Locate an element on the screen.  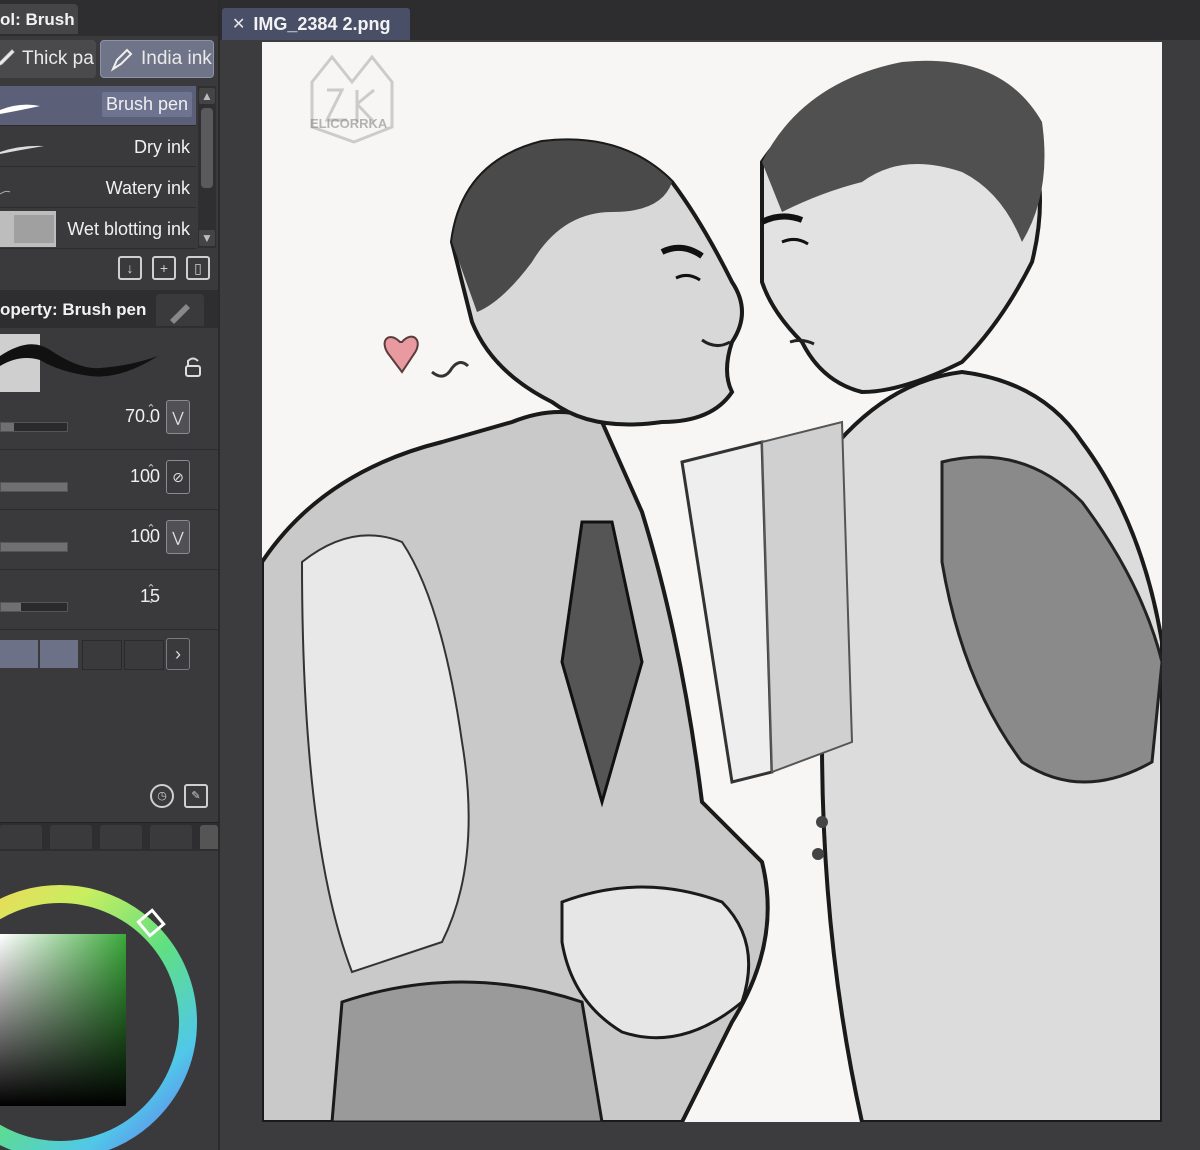
scroll-down-icon: ▼ is located at coordinates (207, 238).